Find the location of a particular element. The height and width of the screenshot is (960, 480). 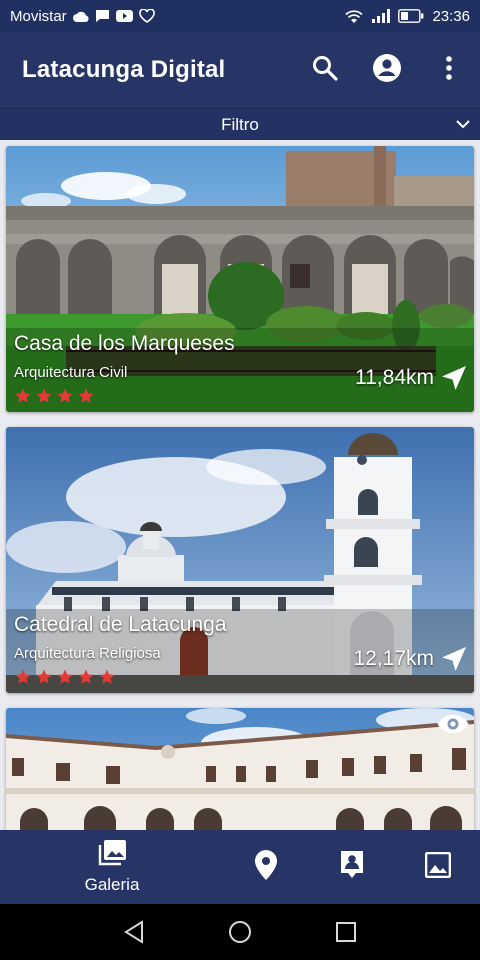

overflow-menu-button is located at coordinates (449, 70).